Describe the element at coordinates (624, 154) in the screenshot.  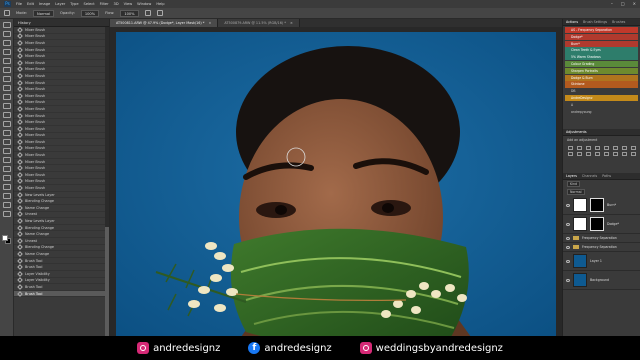
I see `selective-color-icon` at that location.